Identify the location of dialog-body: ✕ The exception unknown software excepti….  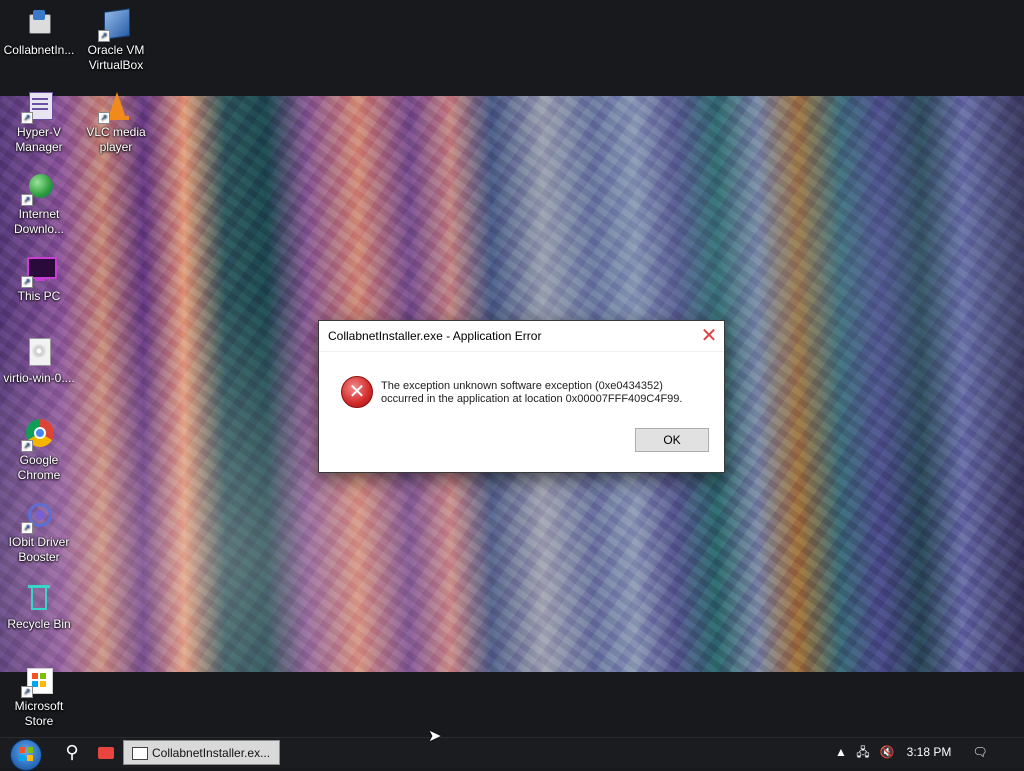
(521, 389).